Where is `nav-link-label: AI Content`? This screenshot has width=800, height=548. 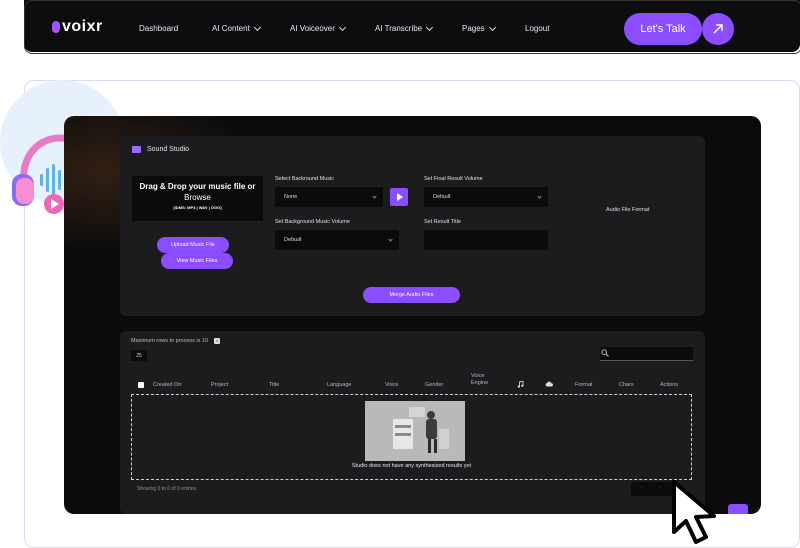 nav-link-label: AI Content is located at coordinates (231, 28).